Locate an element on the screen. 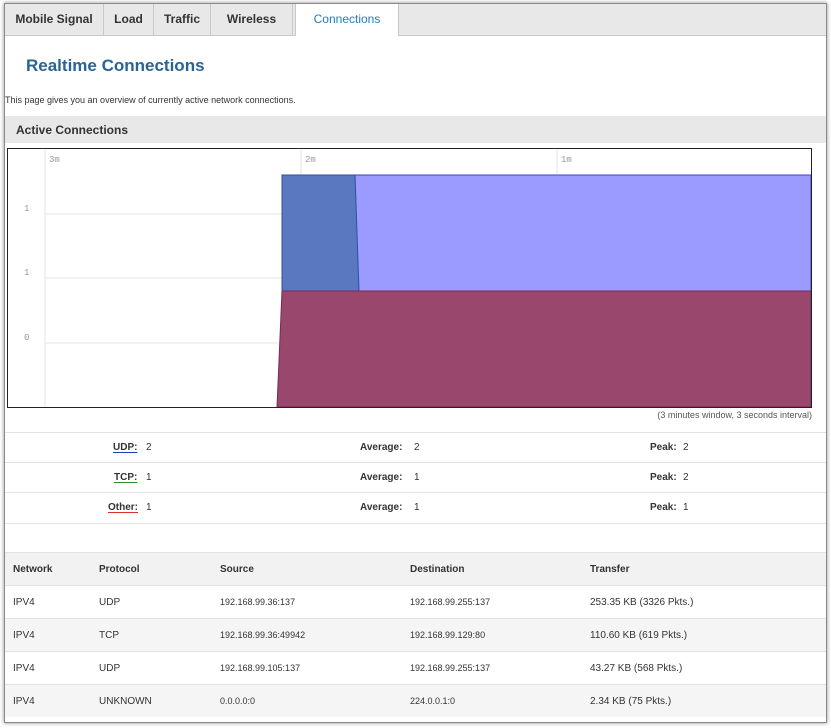 The height and width of the screenshot is (728, 831). other-average: 1 is located at coordinates (417, 507).